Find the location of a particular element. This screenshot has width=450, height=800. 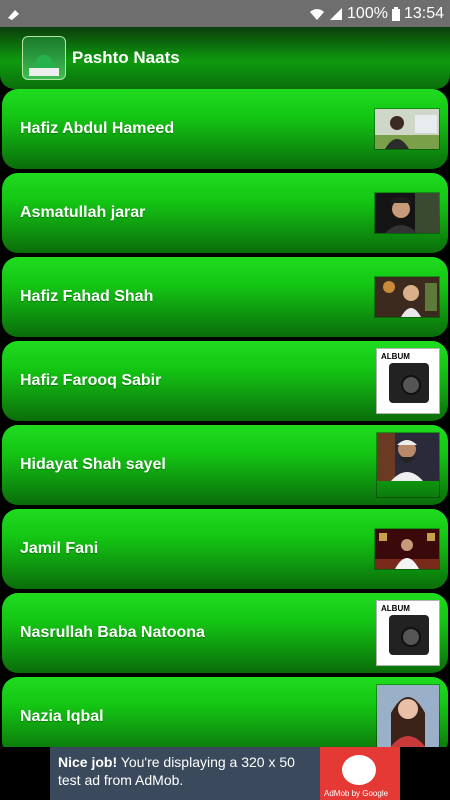

list-item-label: Hafiz Fahad Shah is located at coordinates (87, 296).